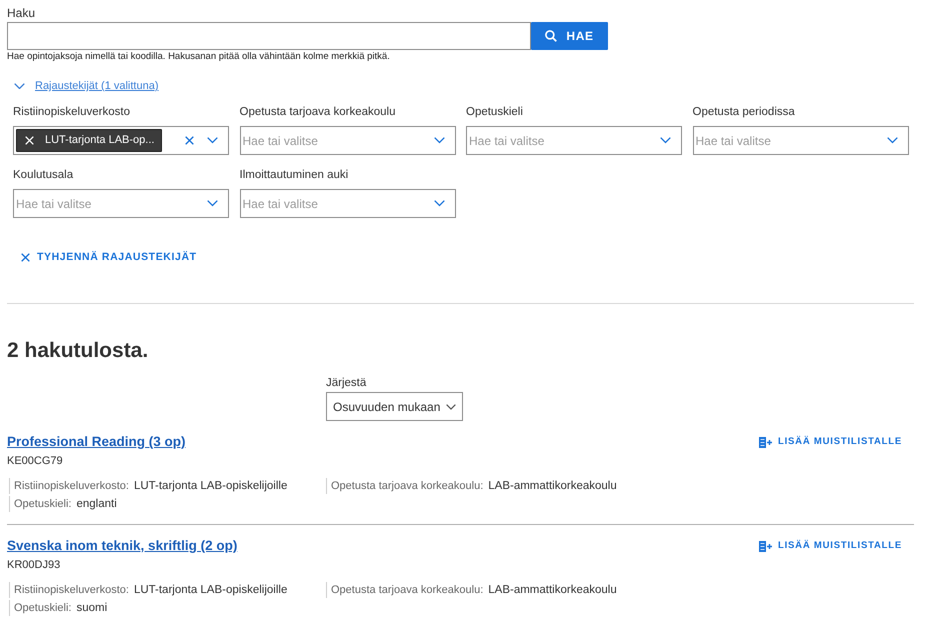  Describe the element at coordinates (33, 565) in the screenshot. I see `course-code: KR00DJ93` at that location.